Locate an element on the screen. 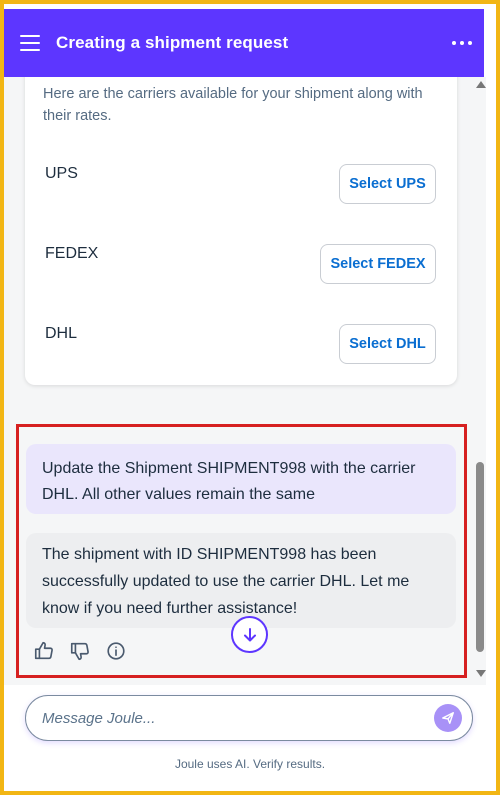 The width and height of the screenshot is (500, 795). chat-scrollbar is located at coordinates (480, 381).